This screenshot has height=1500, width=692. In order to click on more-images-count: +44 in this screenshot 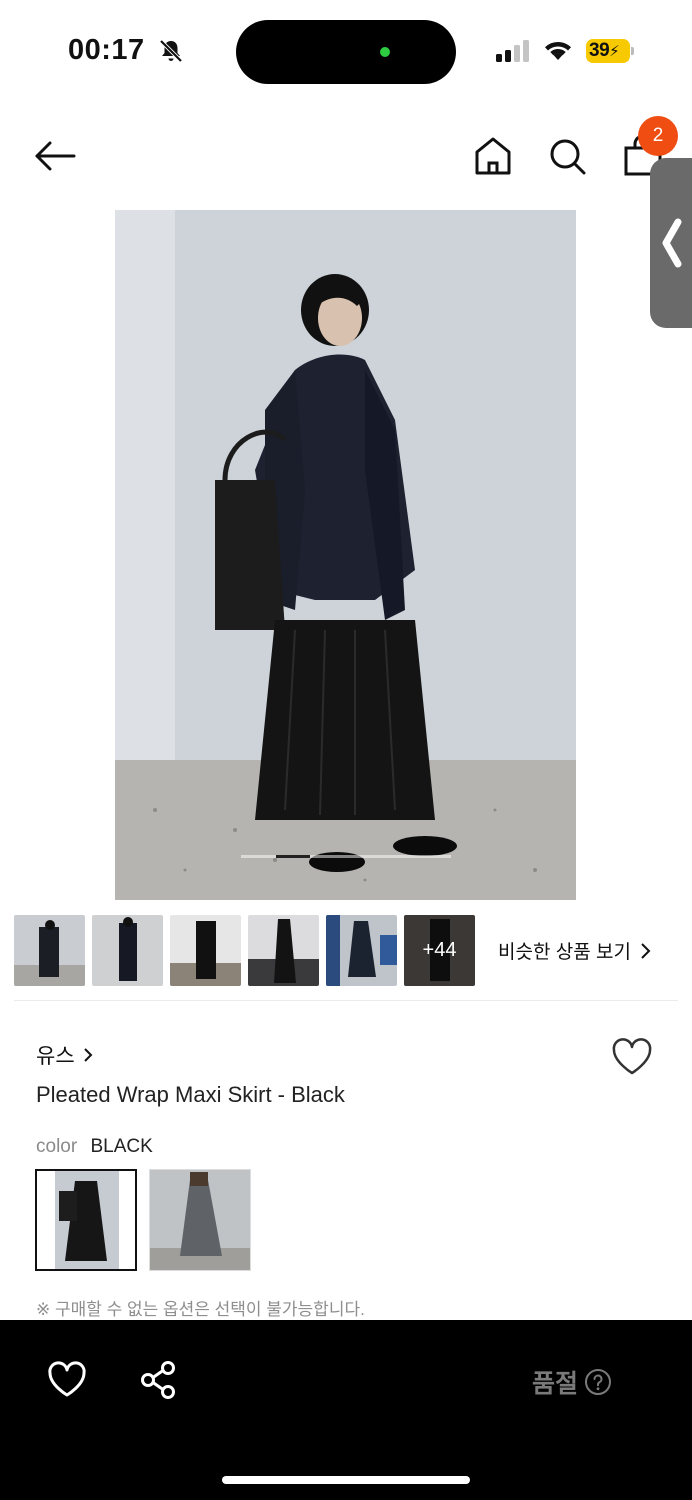, I will do `click(439, 950)`.